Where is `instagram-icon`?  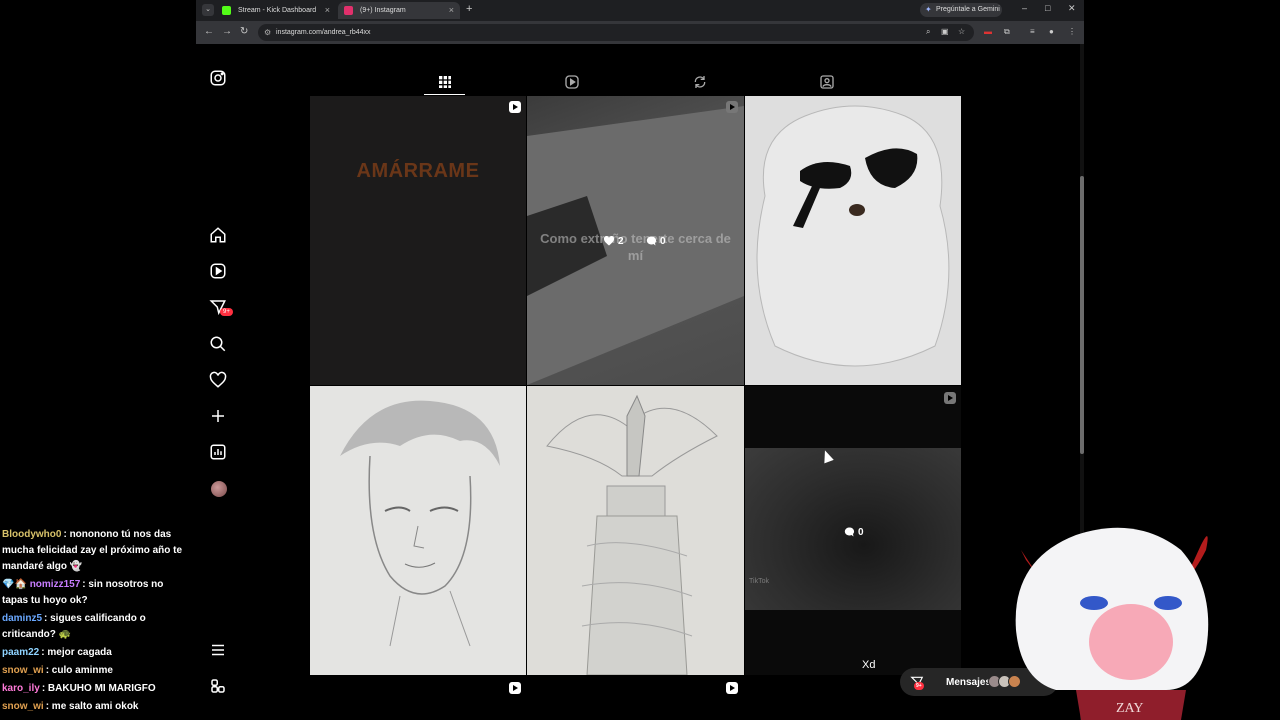
instagram-icon is located at coordinates (218, 78).